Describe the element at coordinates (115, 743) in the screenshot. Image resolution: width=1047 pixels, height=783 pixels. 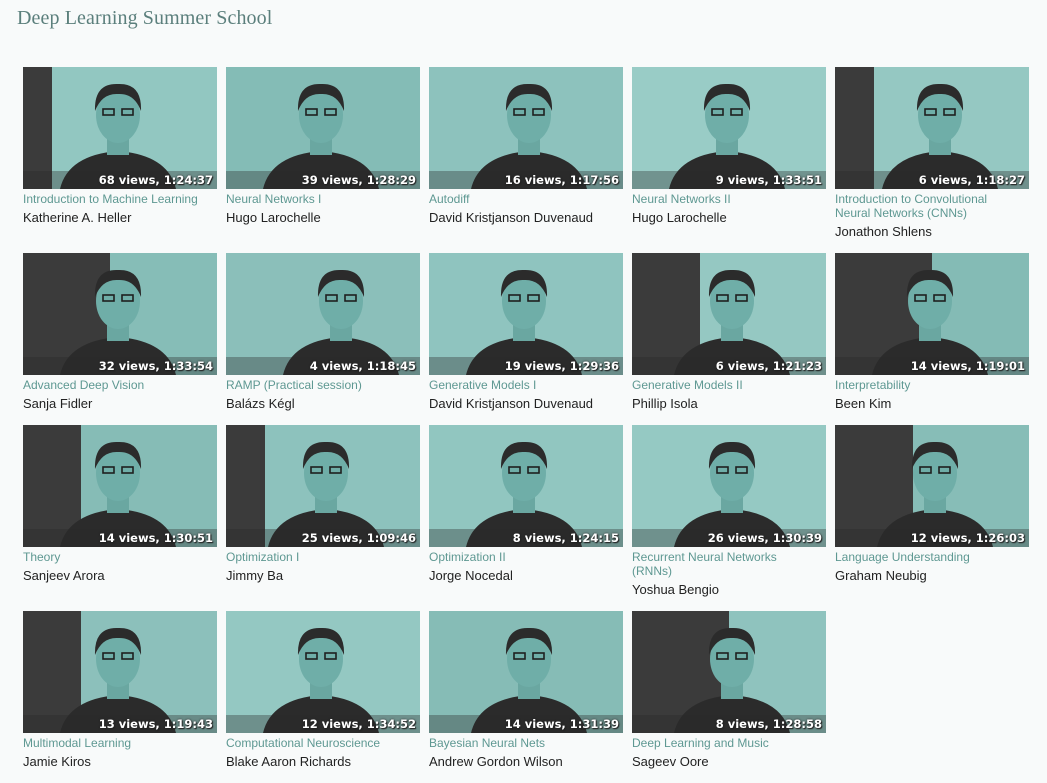
I see `video-title-link: Multimodal Learning` at that location.